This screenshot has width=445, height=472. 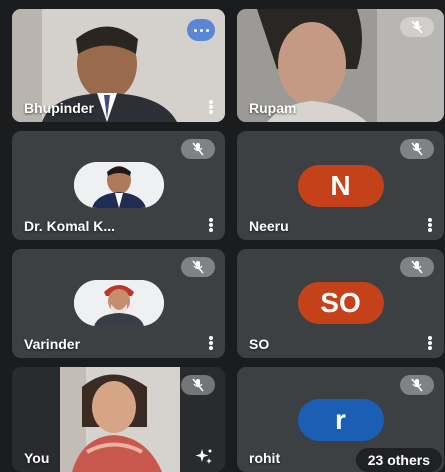 I want to click on participant-name: Bhupinder, so click(x=59, y=108).